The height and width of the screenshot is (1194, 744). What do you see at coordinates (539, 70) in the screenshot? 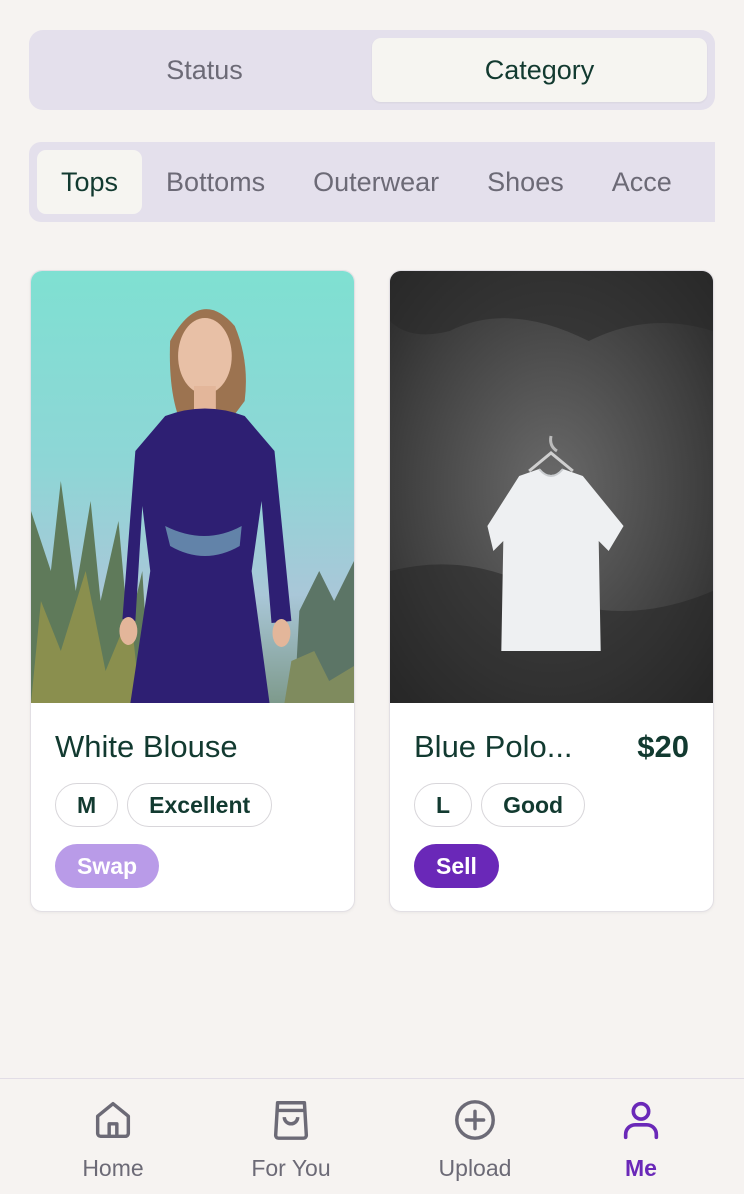
I see `category-toggle-button: Category` at bounding box center [539, 70].